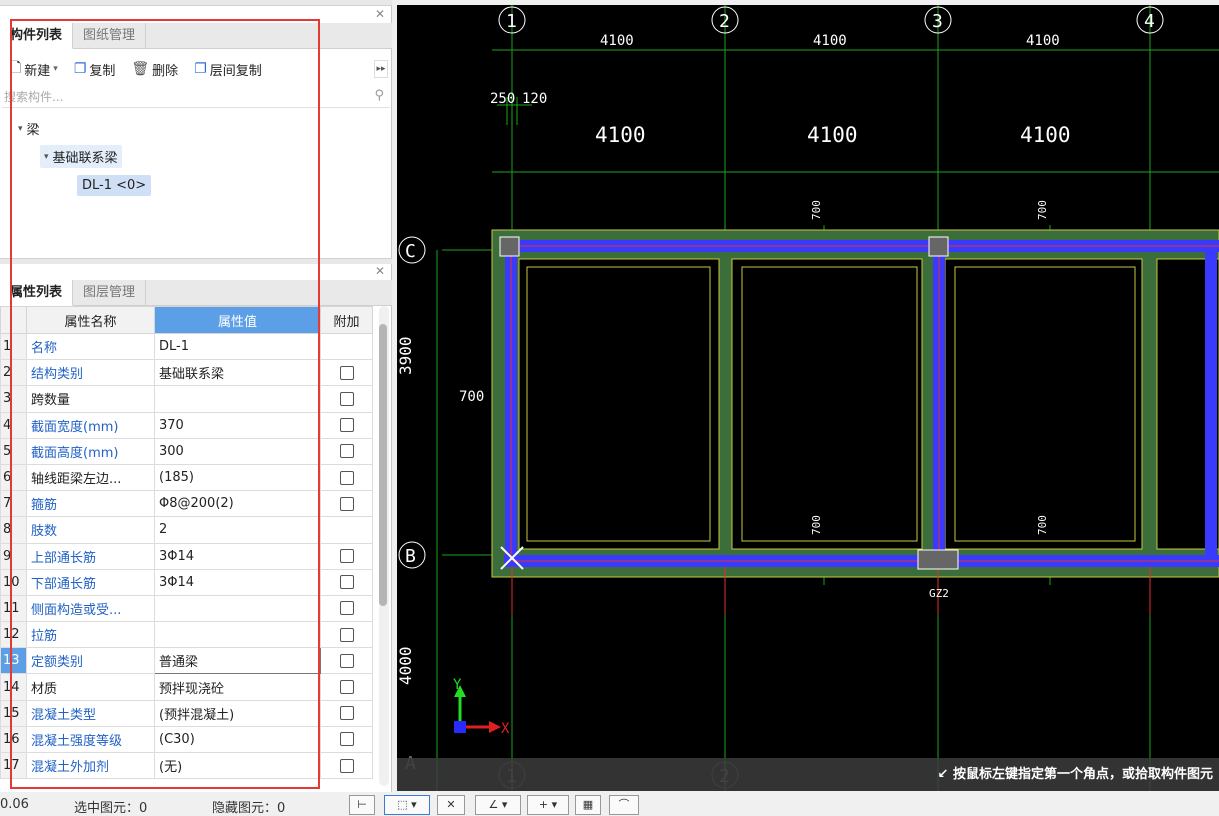 The width and height of the screenshot is (1219, 816). What do you see at coordinates (237, 425) in the screenshot?
I see `property-value: 370` at bounding box center [237, 425].